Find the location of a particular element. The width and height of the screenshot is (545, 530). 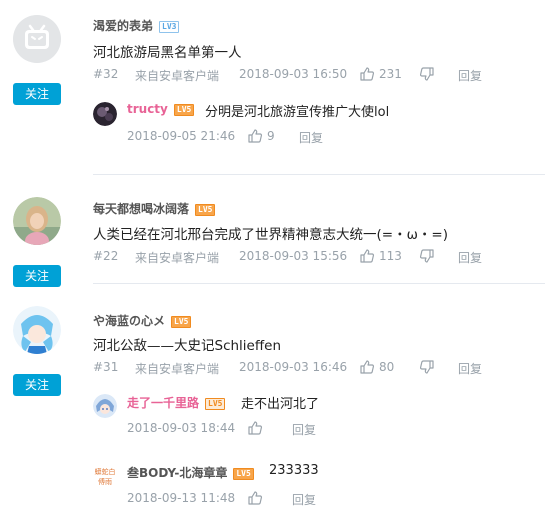

username-text: tructy is located at coordinates (147, 109).